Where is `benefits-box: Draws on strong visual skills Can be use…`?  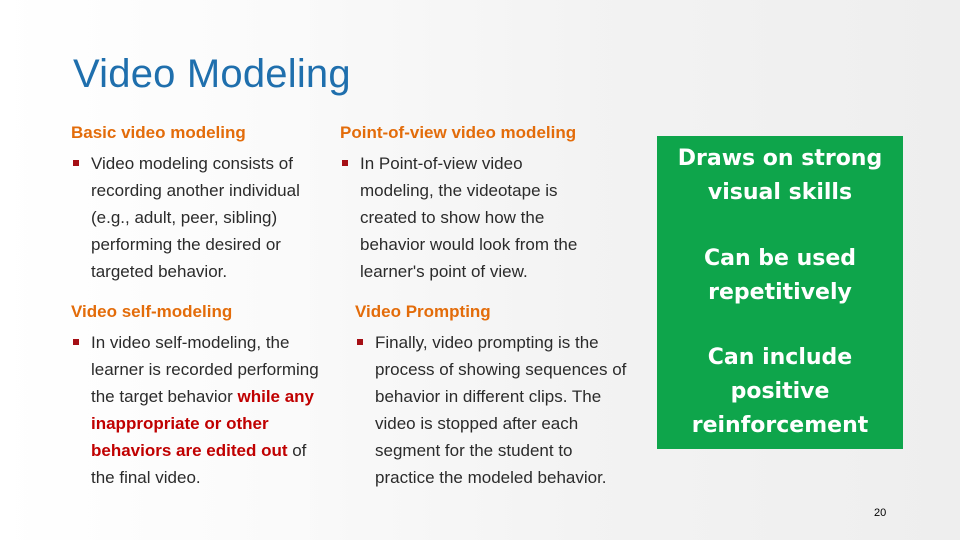
benefits-box: Draws on strong visual skills Can be use… is located at coordinates (780, 292).